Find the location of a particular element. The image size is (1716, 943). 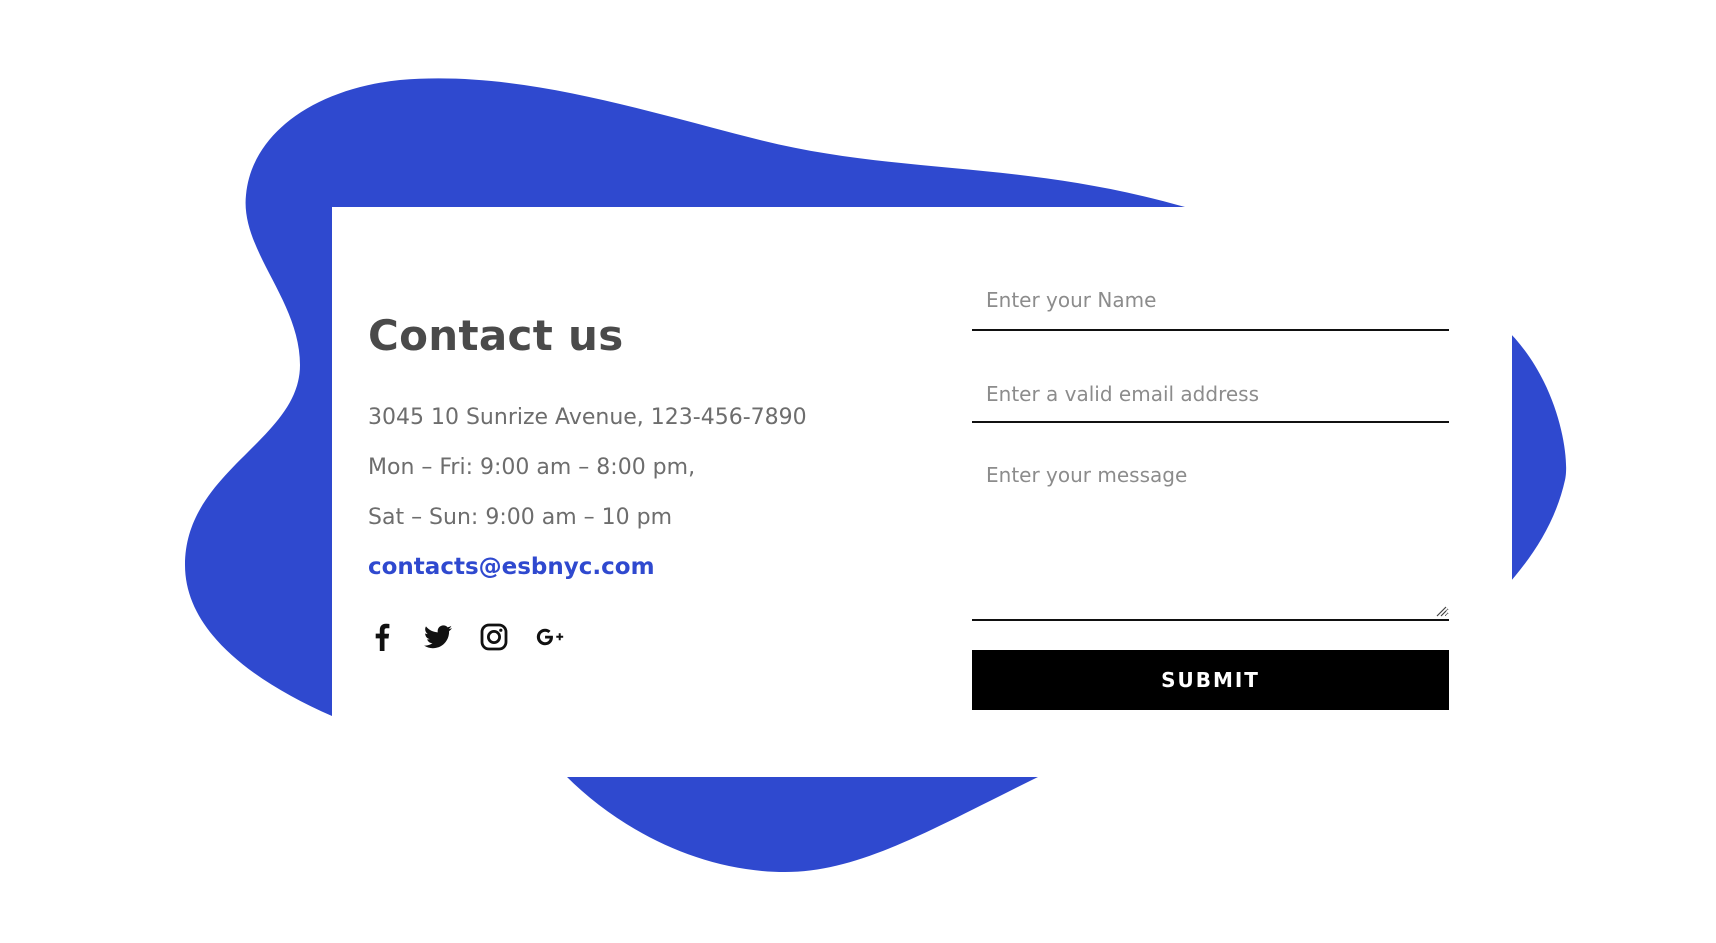

contact-form: SUBMIT is located at coordinates (1210, 487).